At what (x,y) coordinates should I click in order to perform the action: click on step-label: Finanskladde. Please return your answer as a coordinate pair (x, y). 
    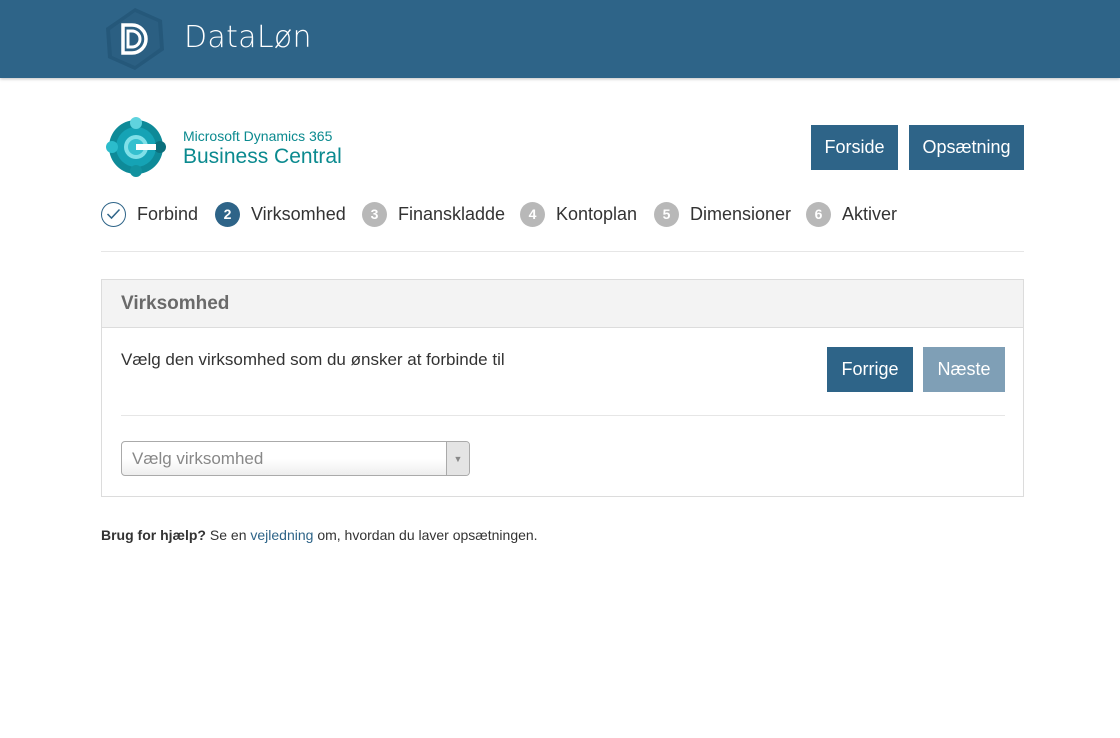
    Looking at the image, I should click on (452, 213).